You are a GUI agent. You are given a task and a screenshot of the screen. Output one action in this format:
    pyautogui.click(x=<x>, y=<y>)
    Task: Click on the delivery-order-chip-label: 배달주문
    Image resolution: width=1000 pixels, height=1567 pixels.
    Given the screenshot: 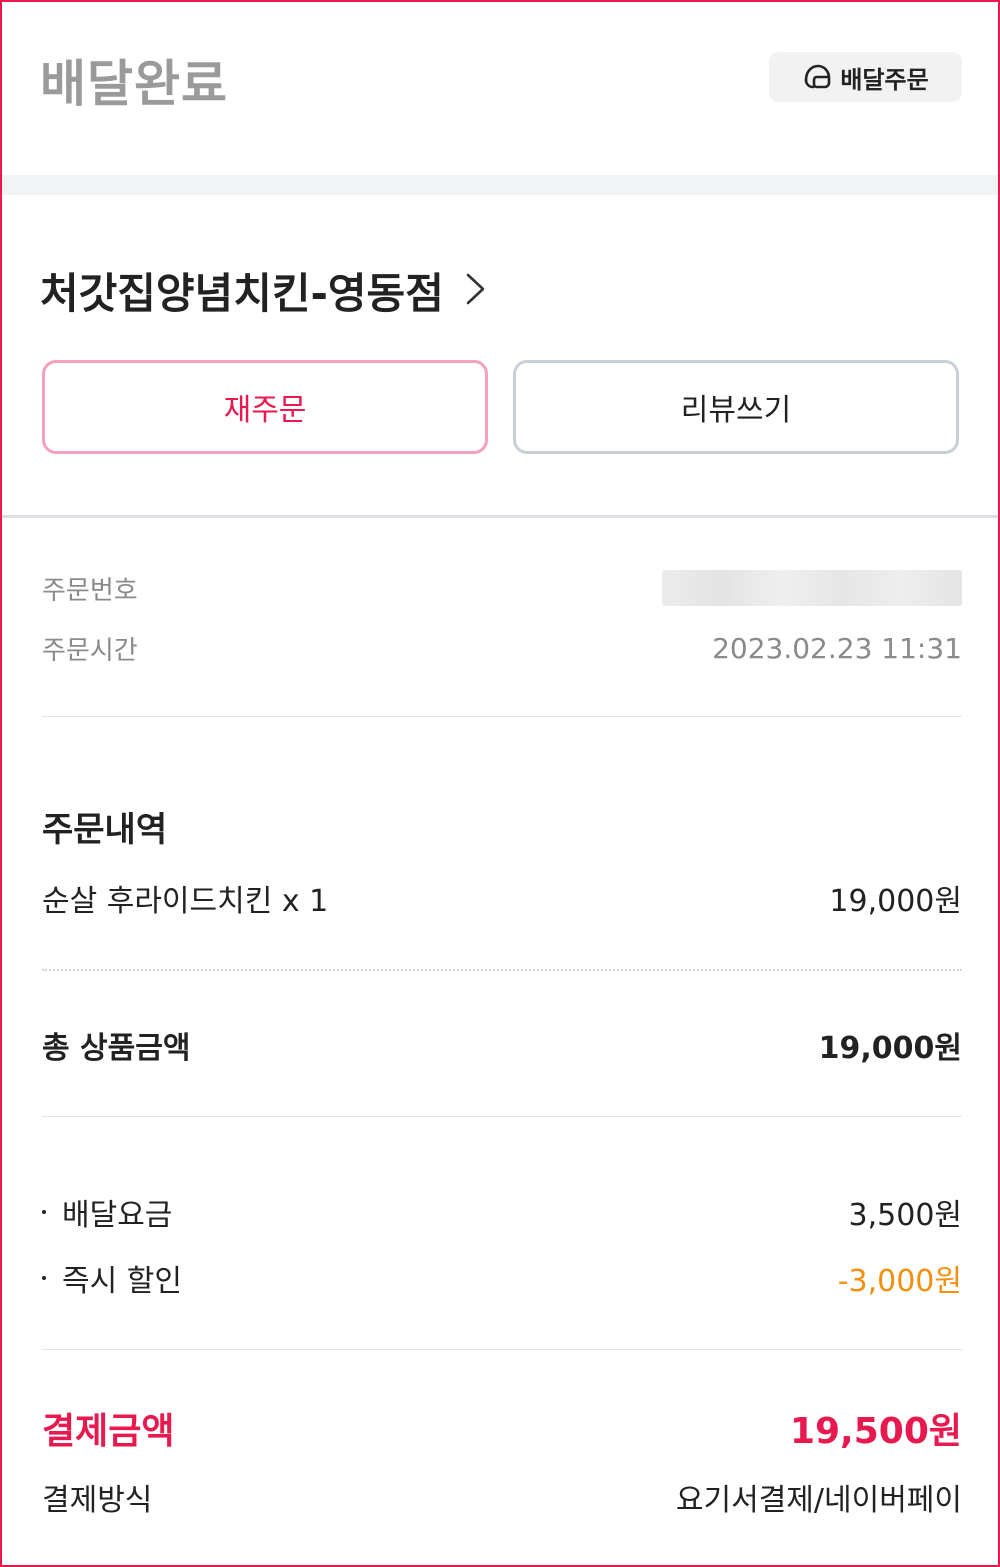 What is the action you would take?
    pyautogui.click(x=884, y=79)
    